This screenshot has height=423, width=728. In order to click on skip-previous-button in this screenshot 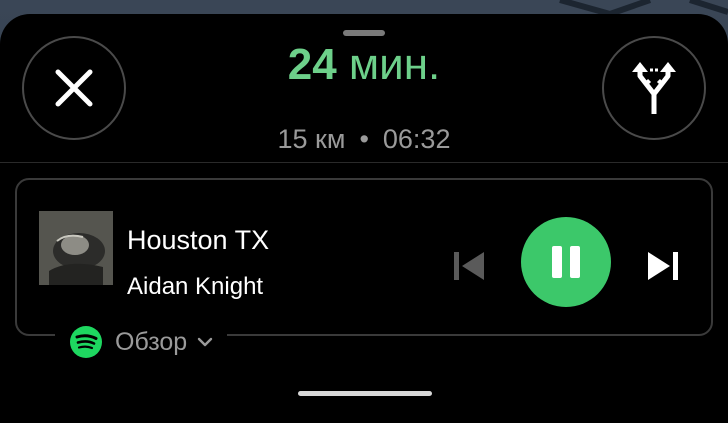, I will do `click(469, 266)`.